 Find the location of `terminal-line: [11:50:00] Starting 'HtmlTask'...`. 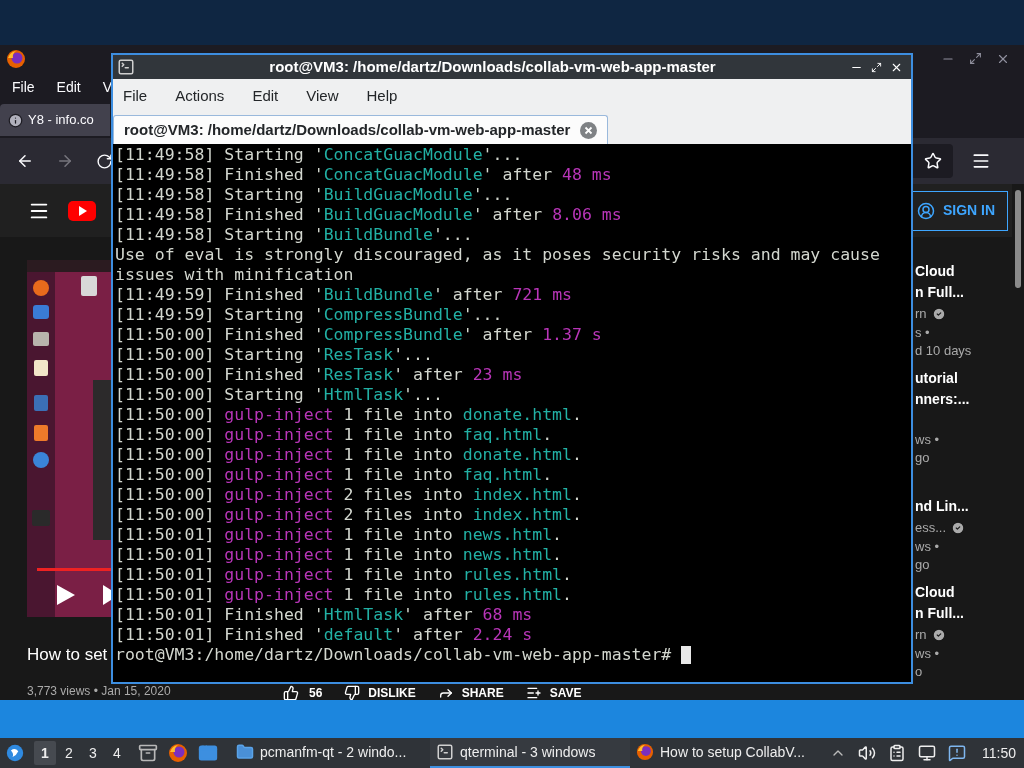

terminal-line: [11:50:00] Starting 'HtmlTask'... is located at coordinates (279, 395).